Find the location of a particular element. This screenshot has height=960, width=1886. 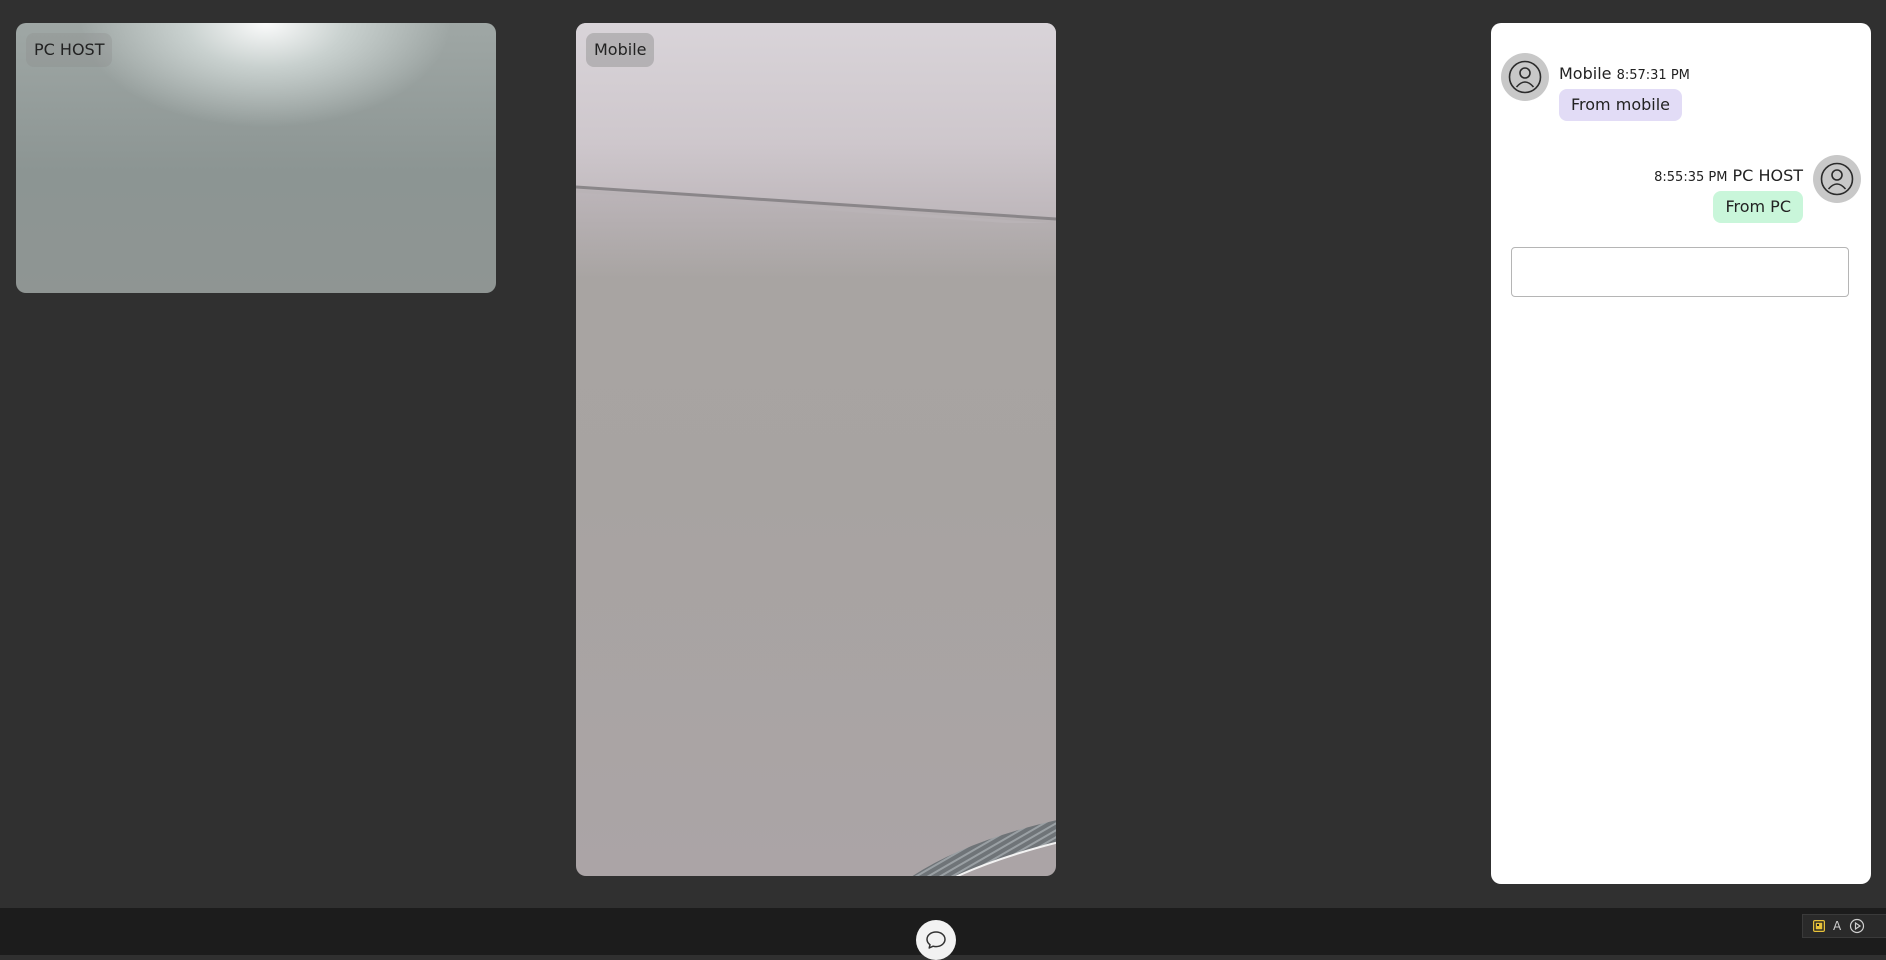

user-avatar-icon is located at coordinates (1837, 179).